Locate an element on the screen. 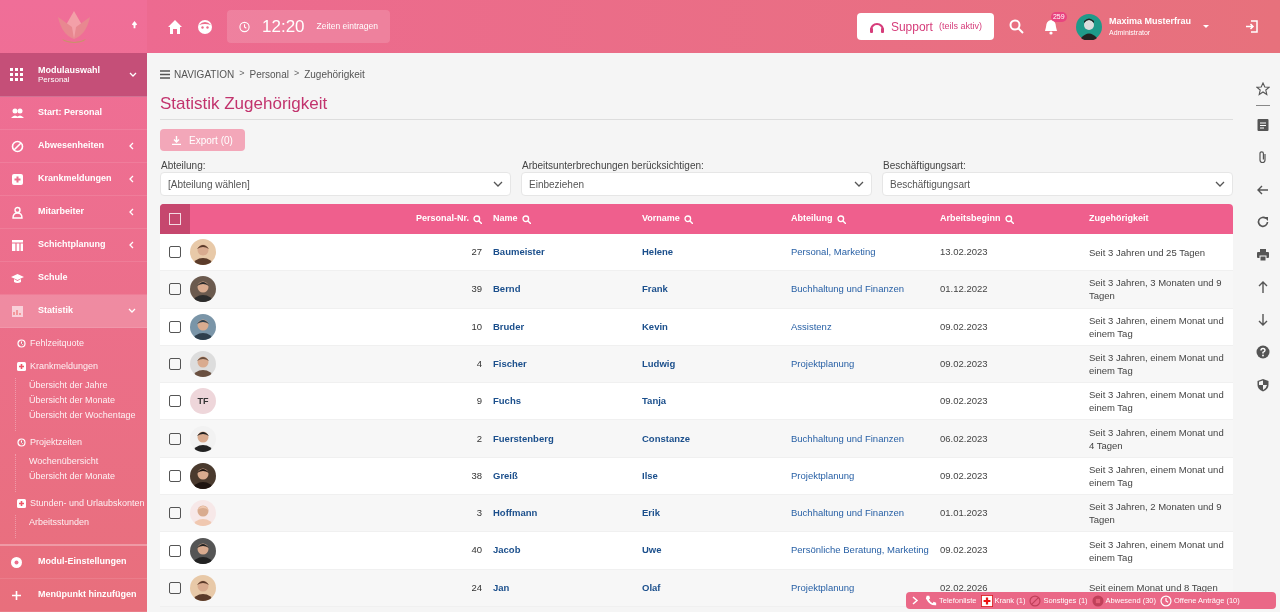  avatar-initials: TF is located at coordinates (203, 401).